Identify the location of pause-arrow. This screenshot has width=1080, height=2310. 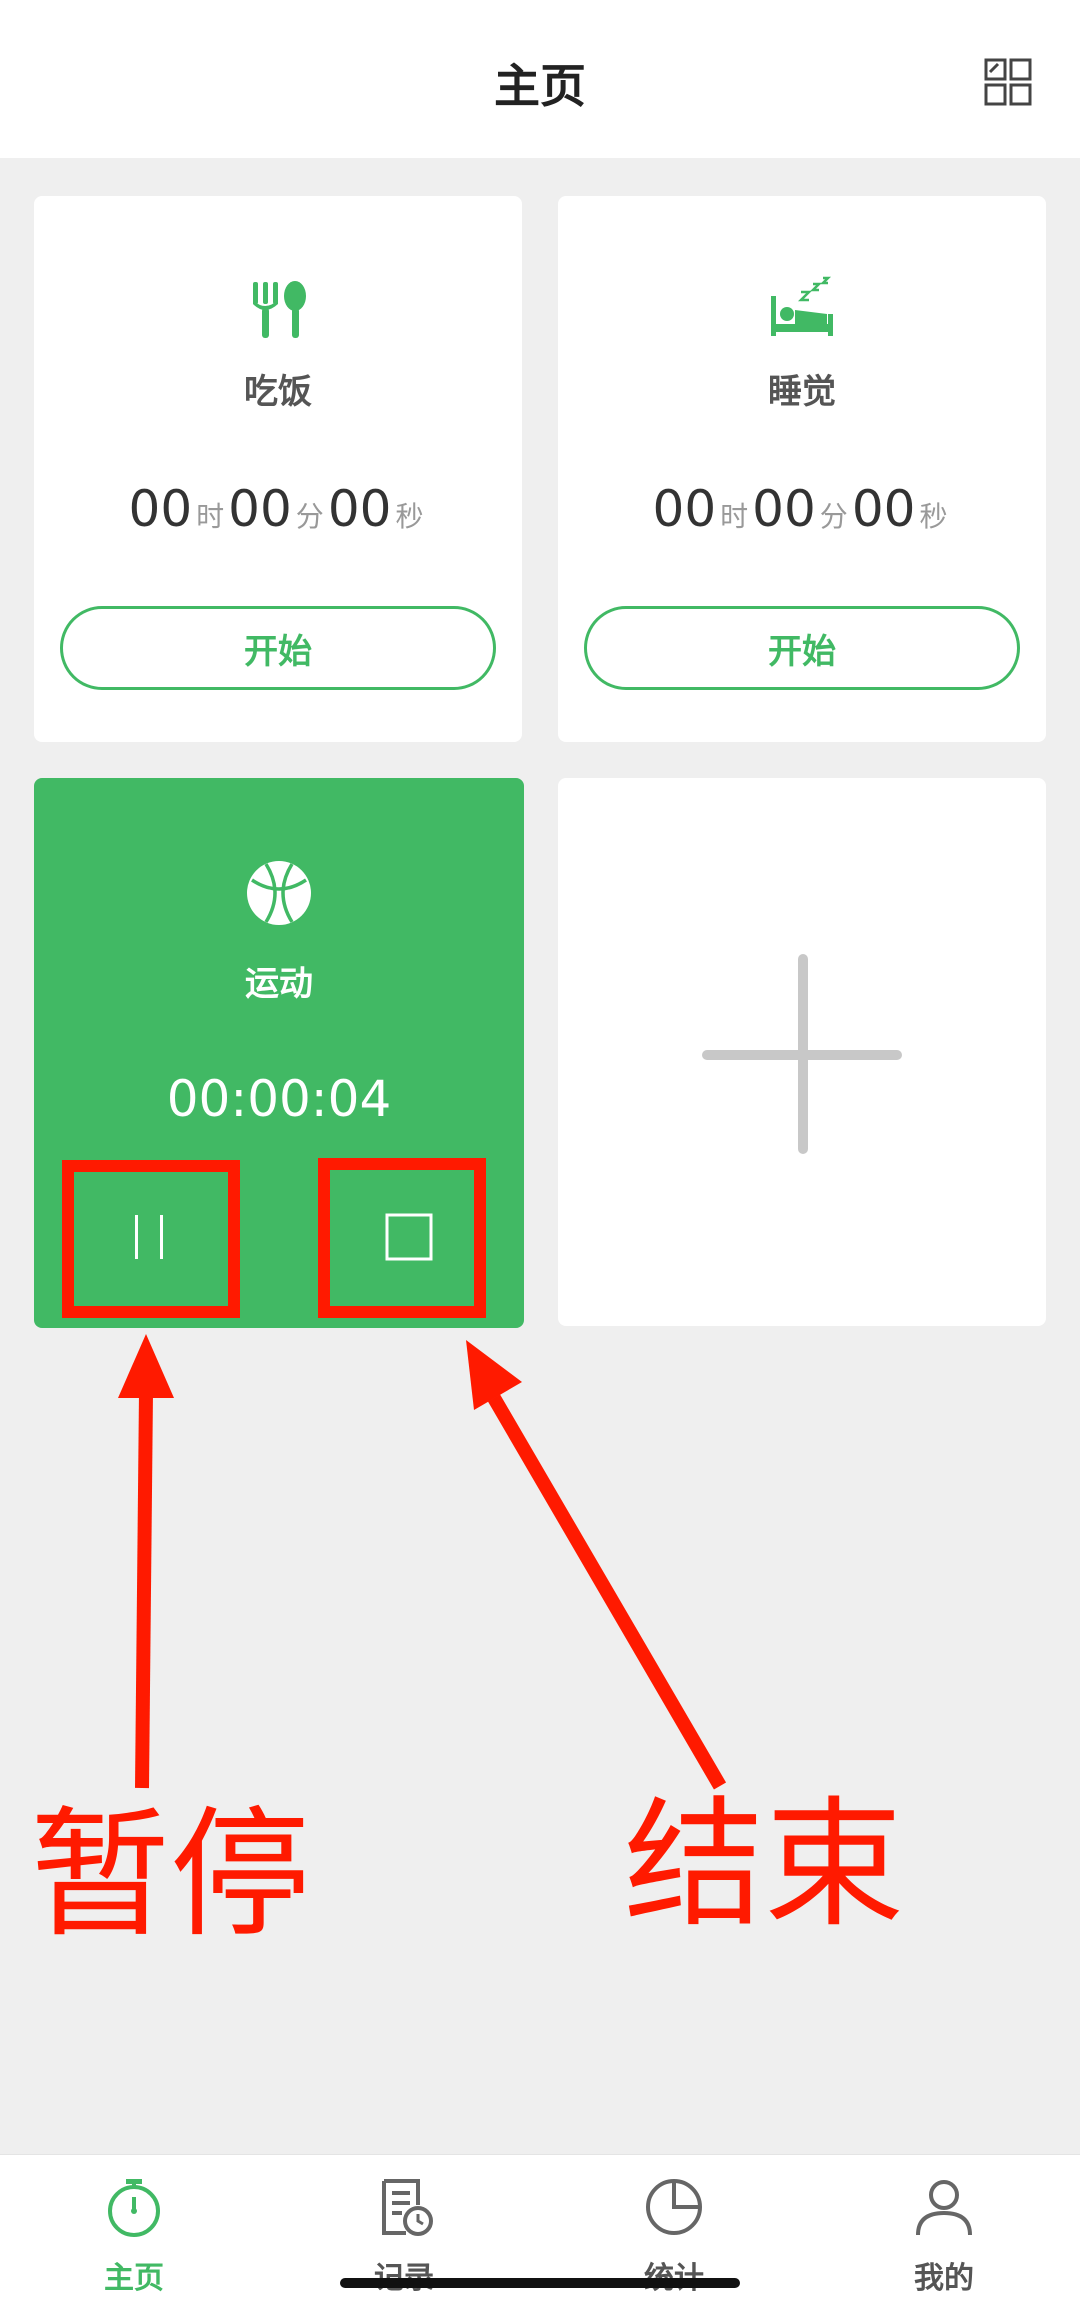
(146, 1561).